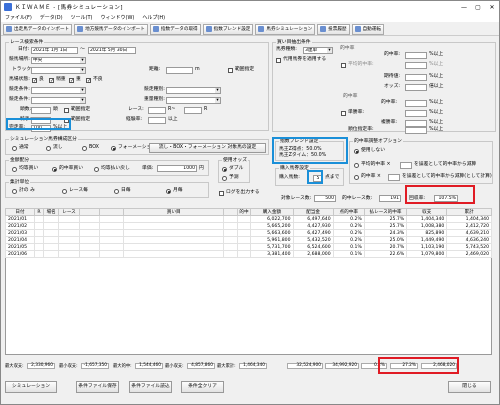 The width and height of the screenshot is (500, 405). Describe the element at coordinates (88, 81) in the screenshot. I see `cond-bad-checkbox: ✓` at that location.